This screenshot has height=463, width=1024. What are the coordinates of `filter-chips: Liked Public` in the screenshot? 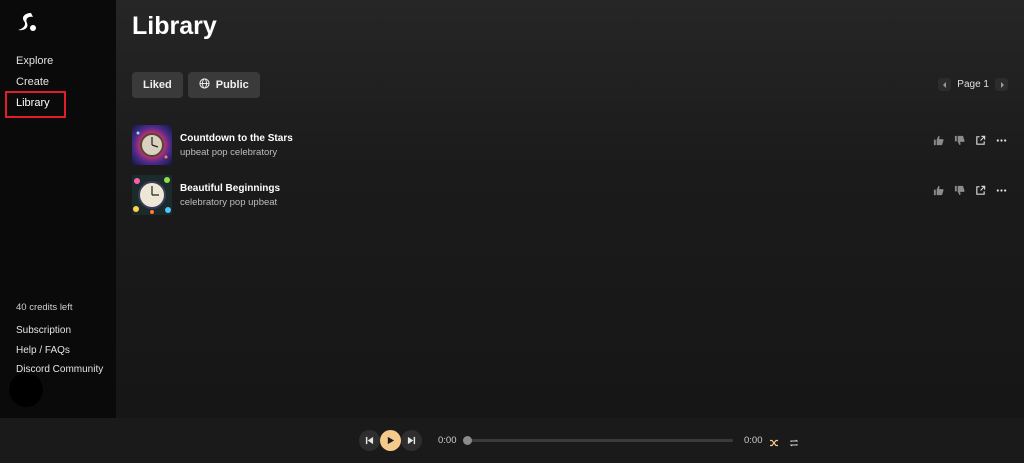 It's located at (196, 85).